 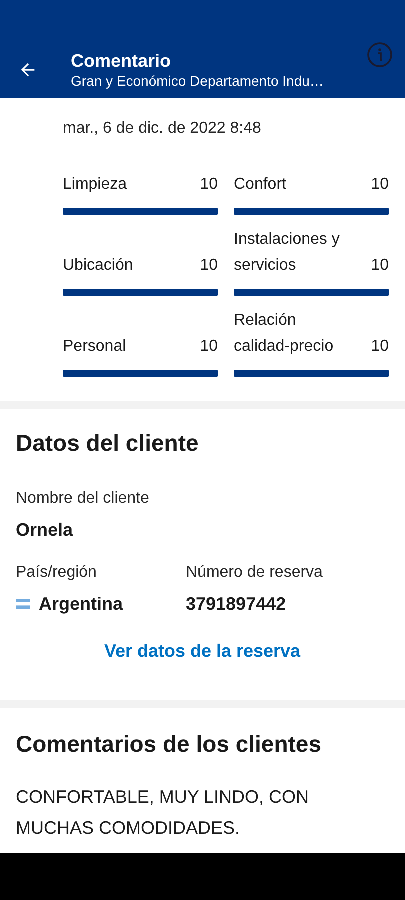 What do you see at coordinates (81, 604) in the screenshot?
I see `client-country: Argentina` at bounding box center [81, 604].